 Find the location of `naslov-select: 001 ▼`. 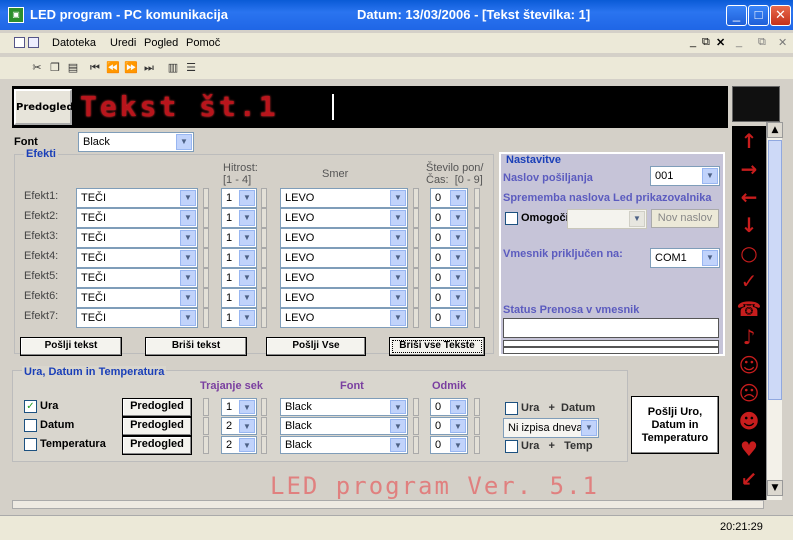

naslov-select: 001 ▼ is located at coordinates (685, 176).